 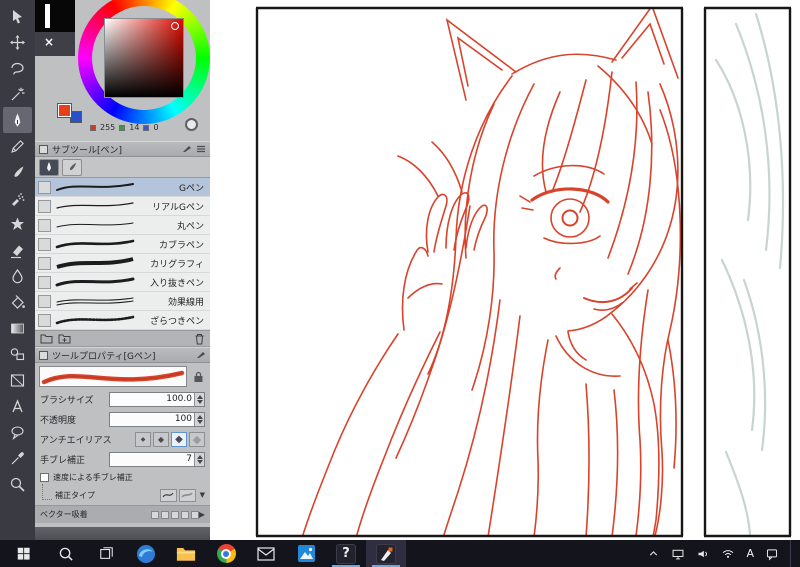 What do you see at coordinates (17, 16) in the screenshot?
I see `operation-tool-icon` at bounding box center [17, 16].